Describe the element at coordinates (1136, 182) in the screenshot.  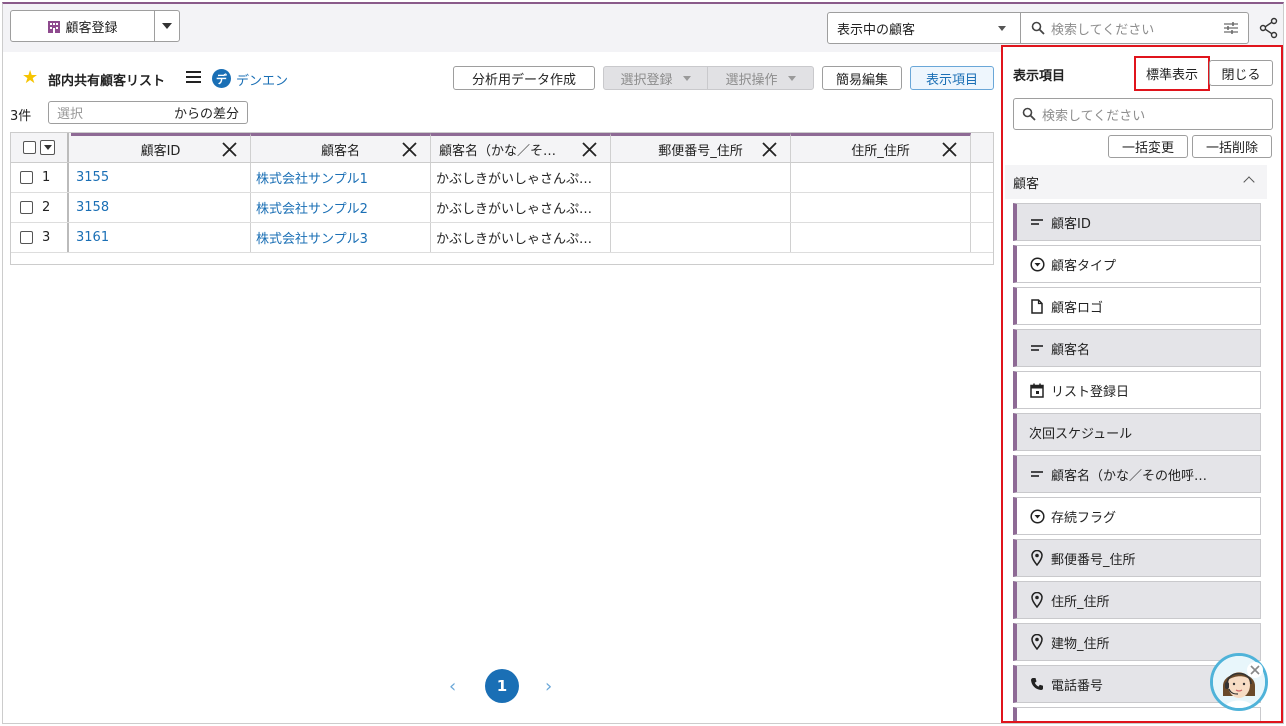
I see `section-header-customer: 顧客` at that location.